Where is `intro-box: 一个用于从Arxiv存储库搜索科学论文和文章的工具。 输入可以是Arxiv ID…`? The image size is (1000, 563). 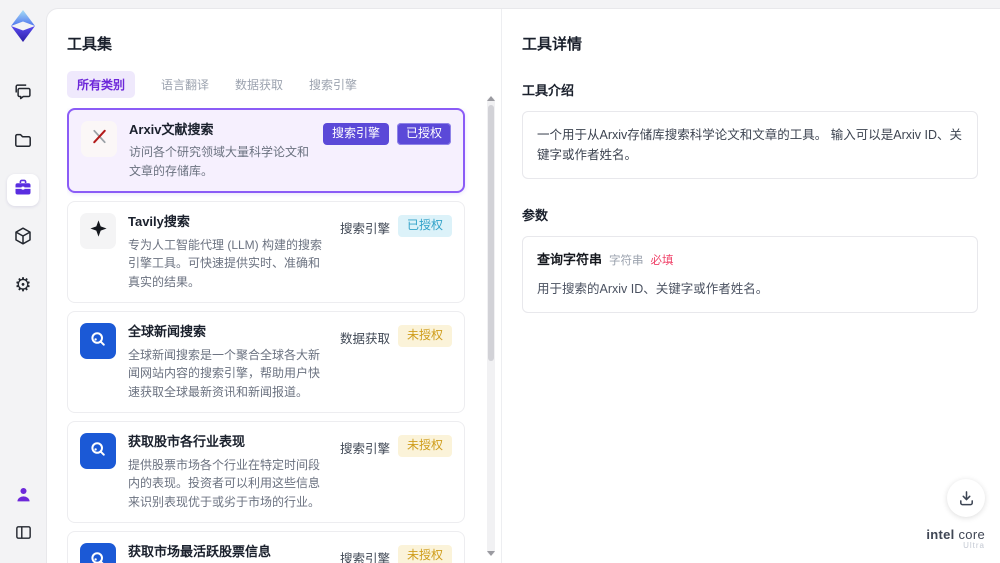 intro-box: 一个用于从Arxiv存储库搜索科学论文和文章的工具。 输入可以是Arxiv ID… is located at coordinates (750, 145).